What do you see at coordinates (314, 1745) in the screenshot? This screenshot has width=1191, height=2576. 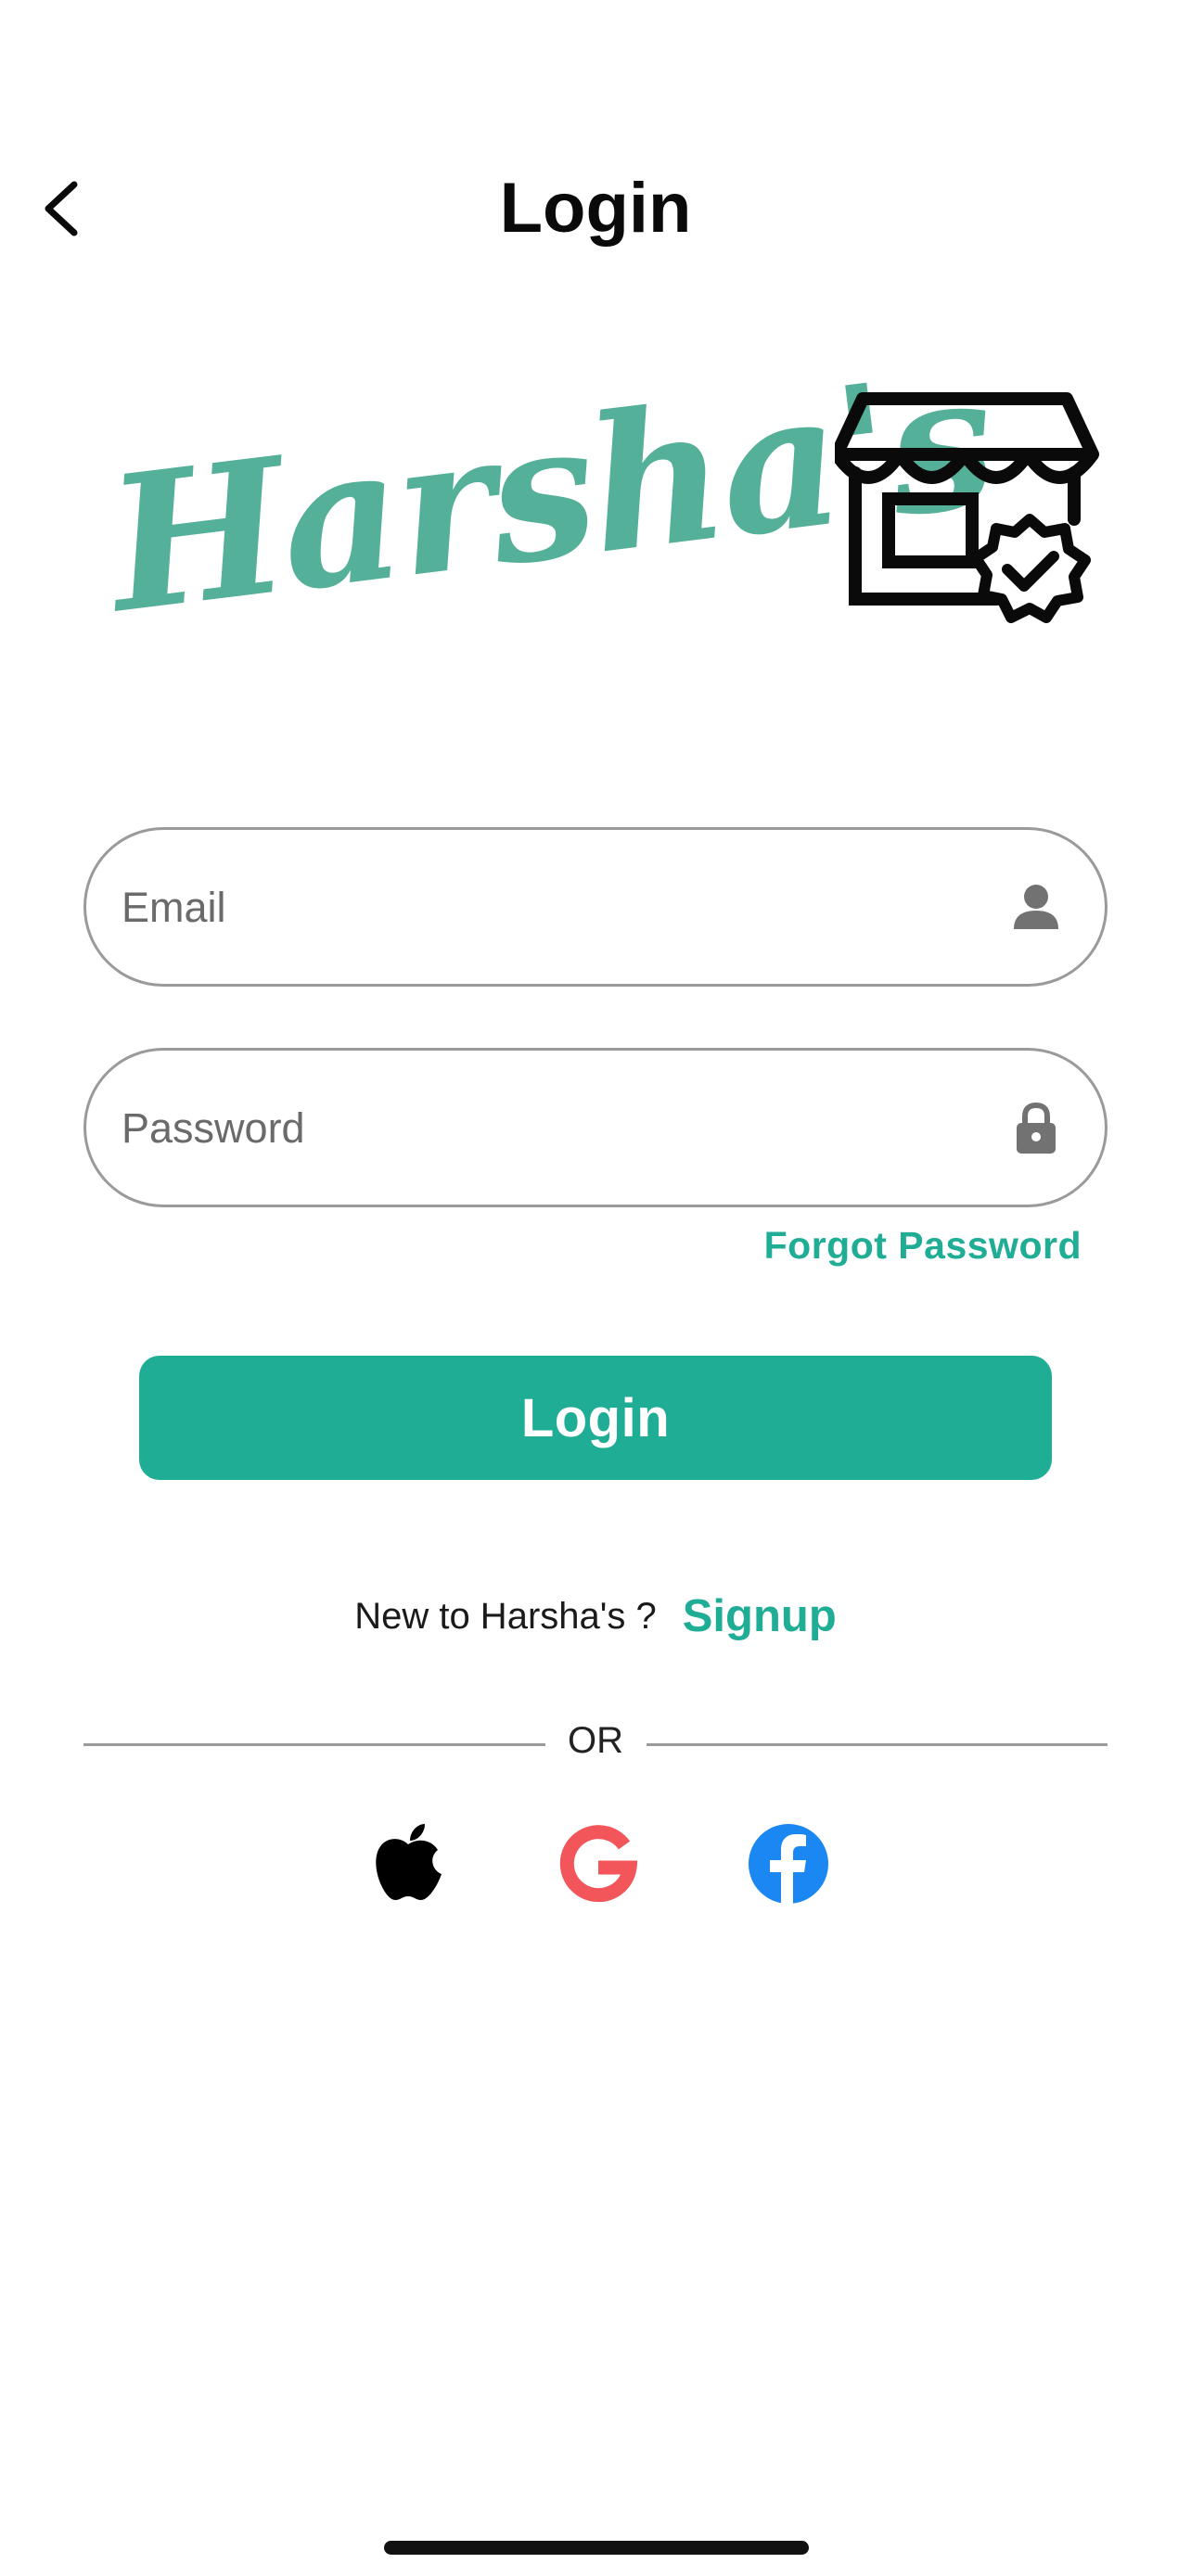 I see `divider-line-left` at bounding box center [314, 1745].